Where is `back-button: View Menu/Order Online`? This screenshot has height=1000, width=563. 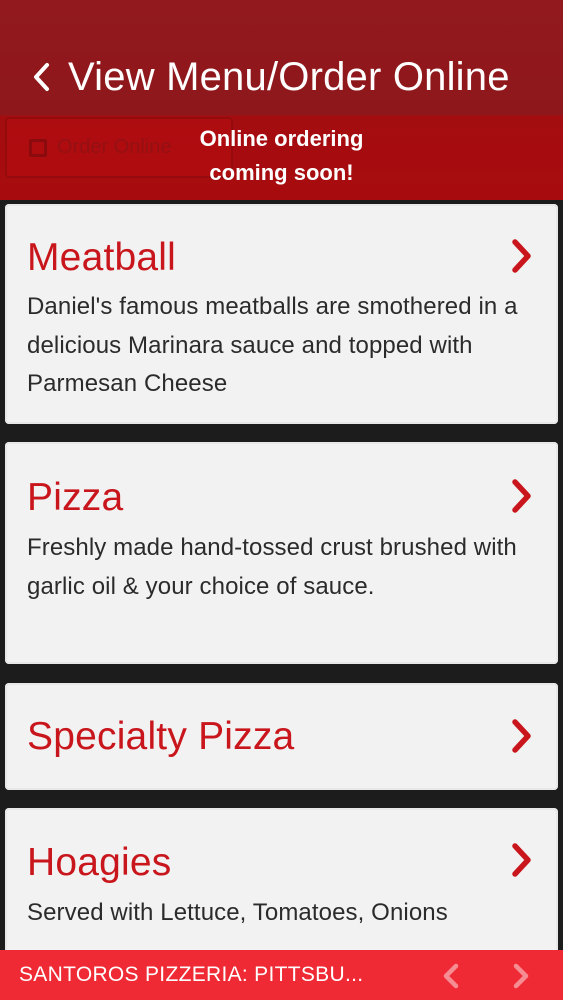
back-button: View Menu/Order Online is located at coordinates (280, 77).